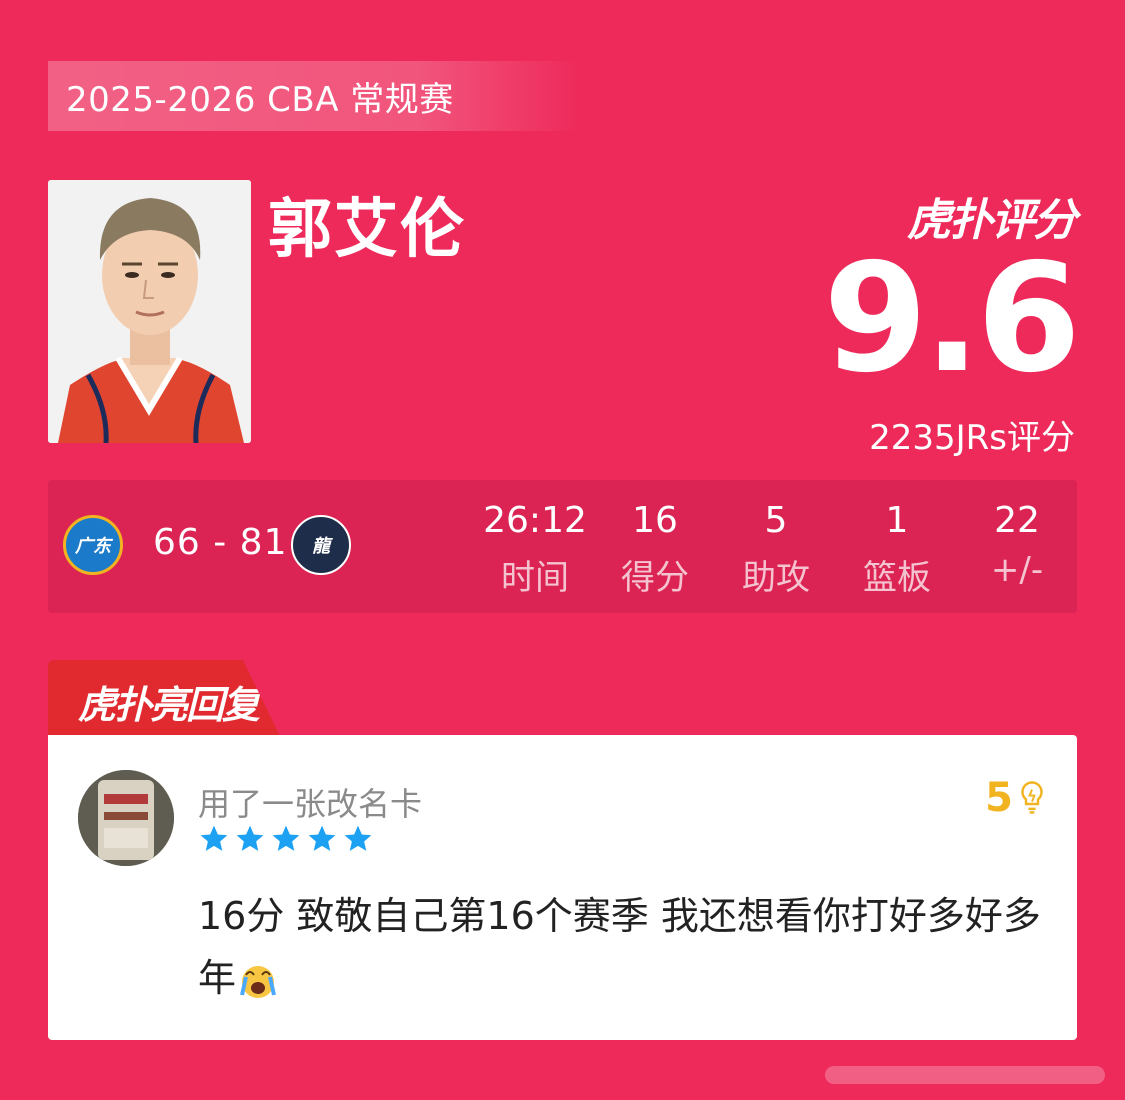  I want to click on home-team-logo: 广东, so click(93, 545).